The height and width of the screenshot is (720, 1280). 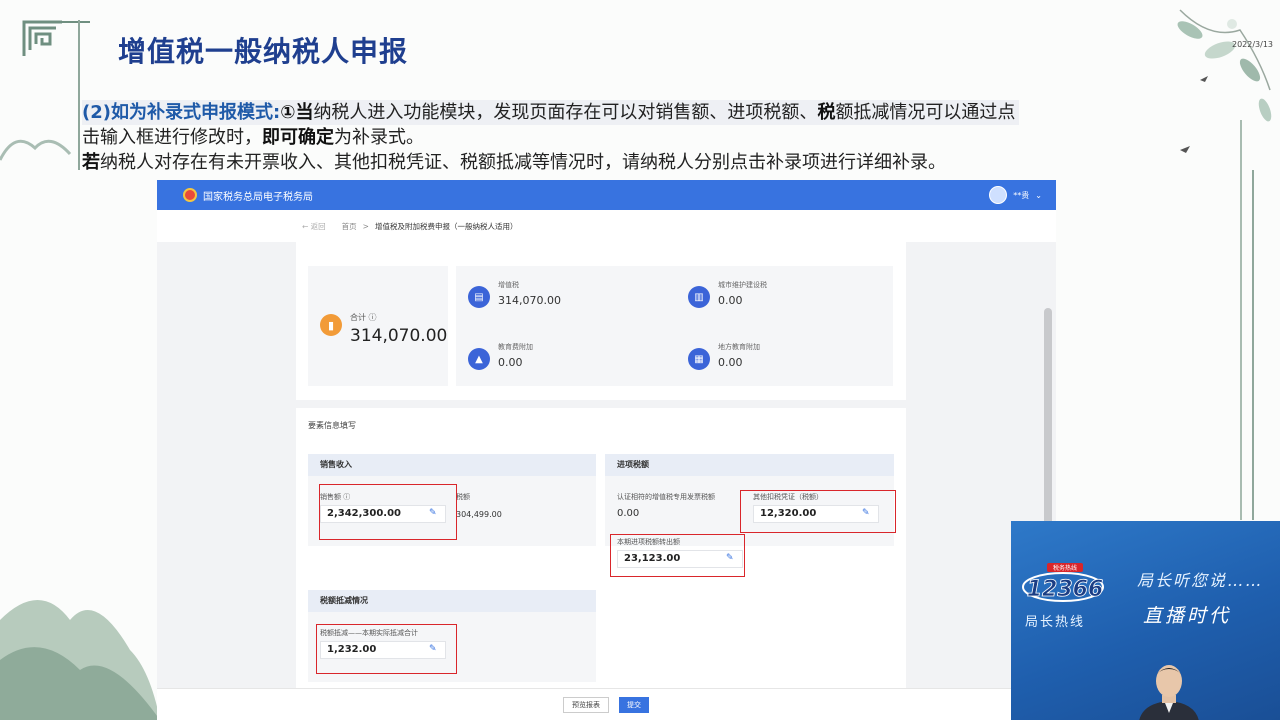 I want to click on graduation-cap-icon: ▲, so click(x=479, y=359).